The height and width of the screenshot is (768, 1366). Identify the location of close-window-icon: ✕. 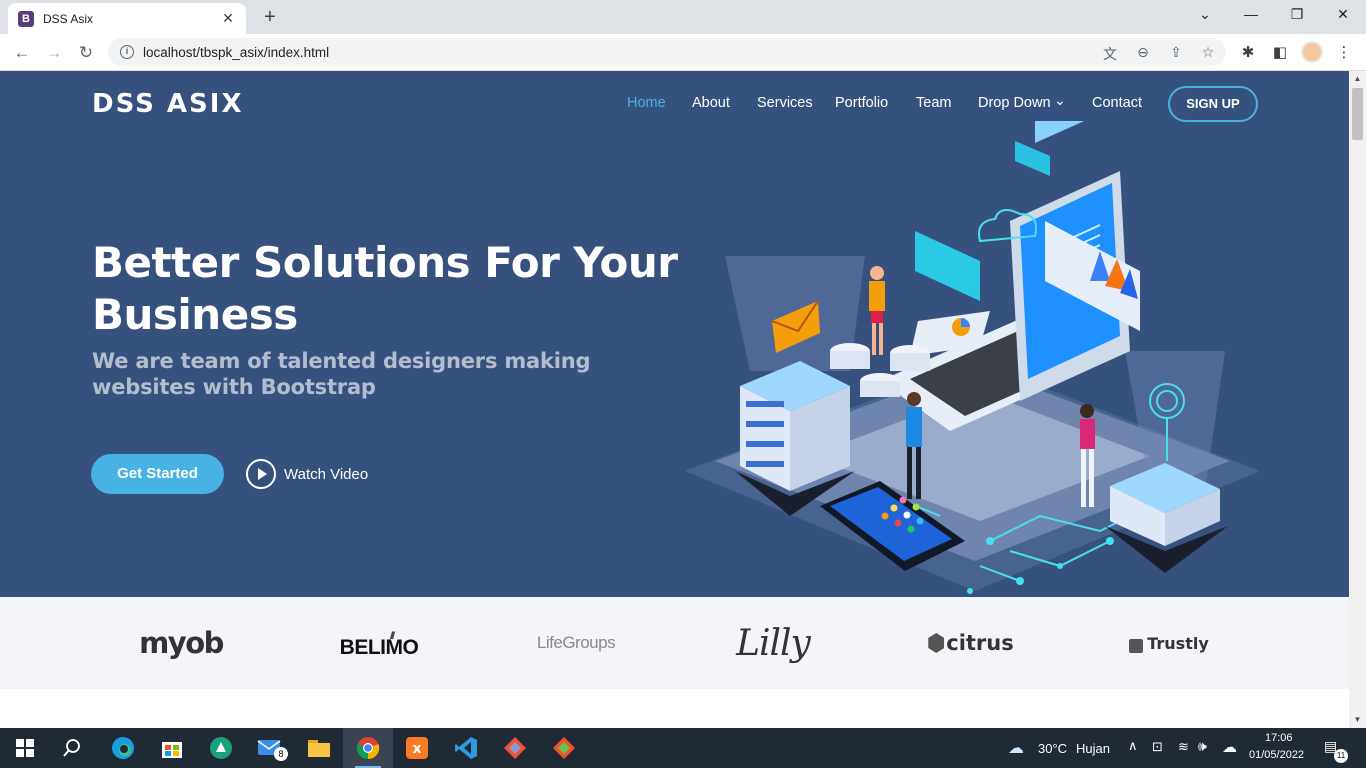
(1343, 14).